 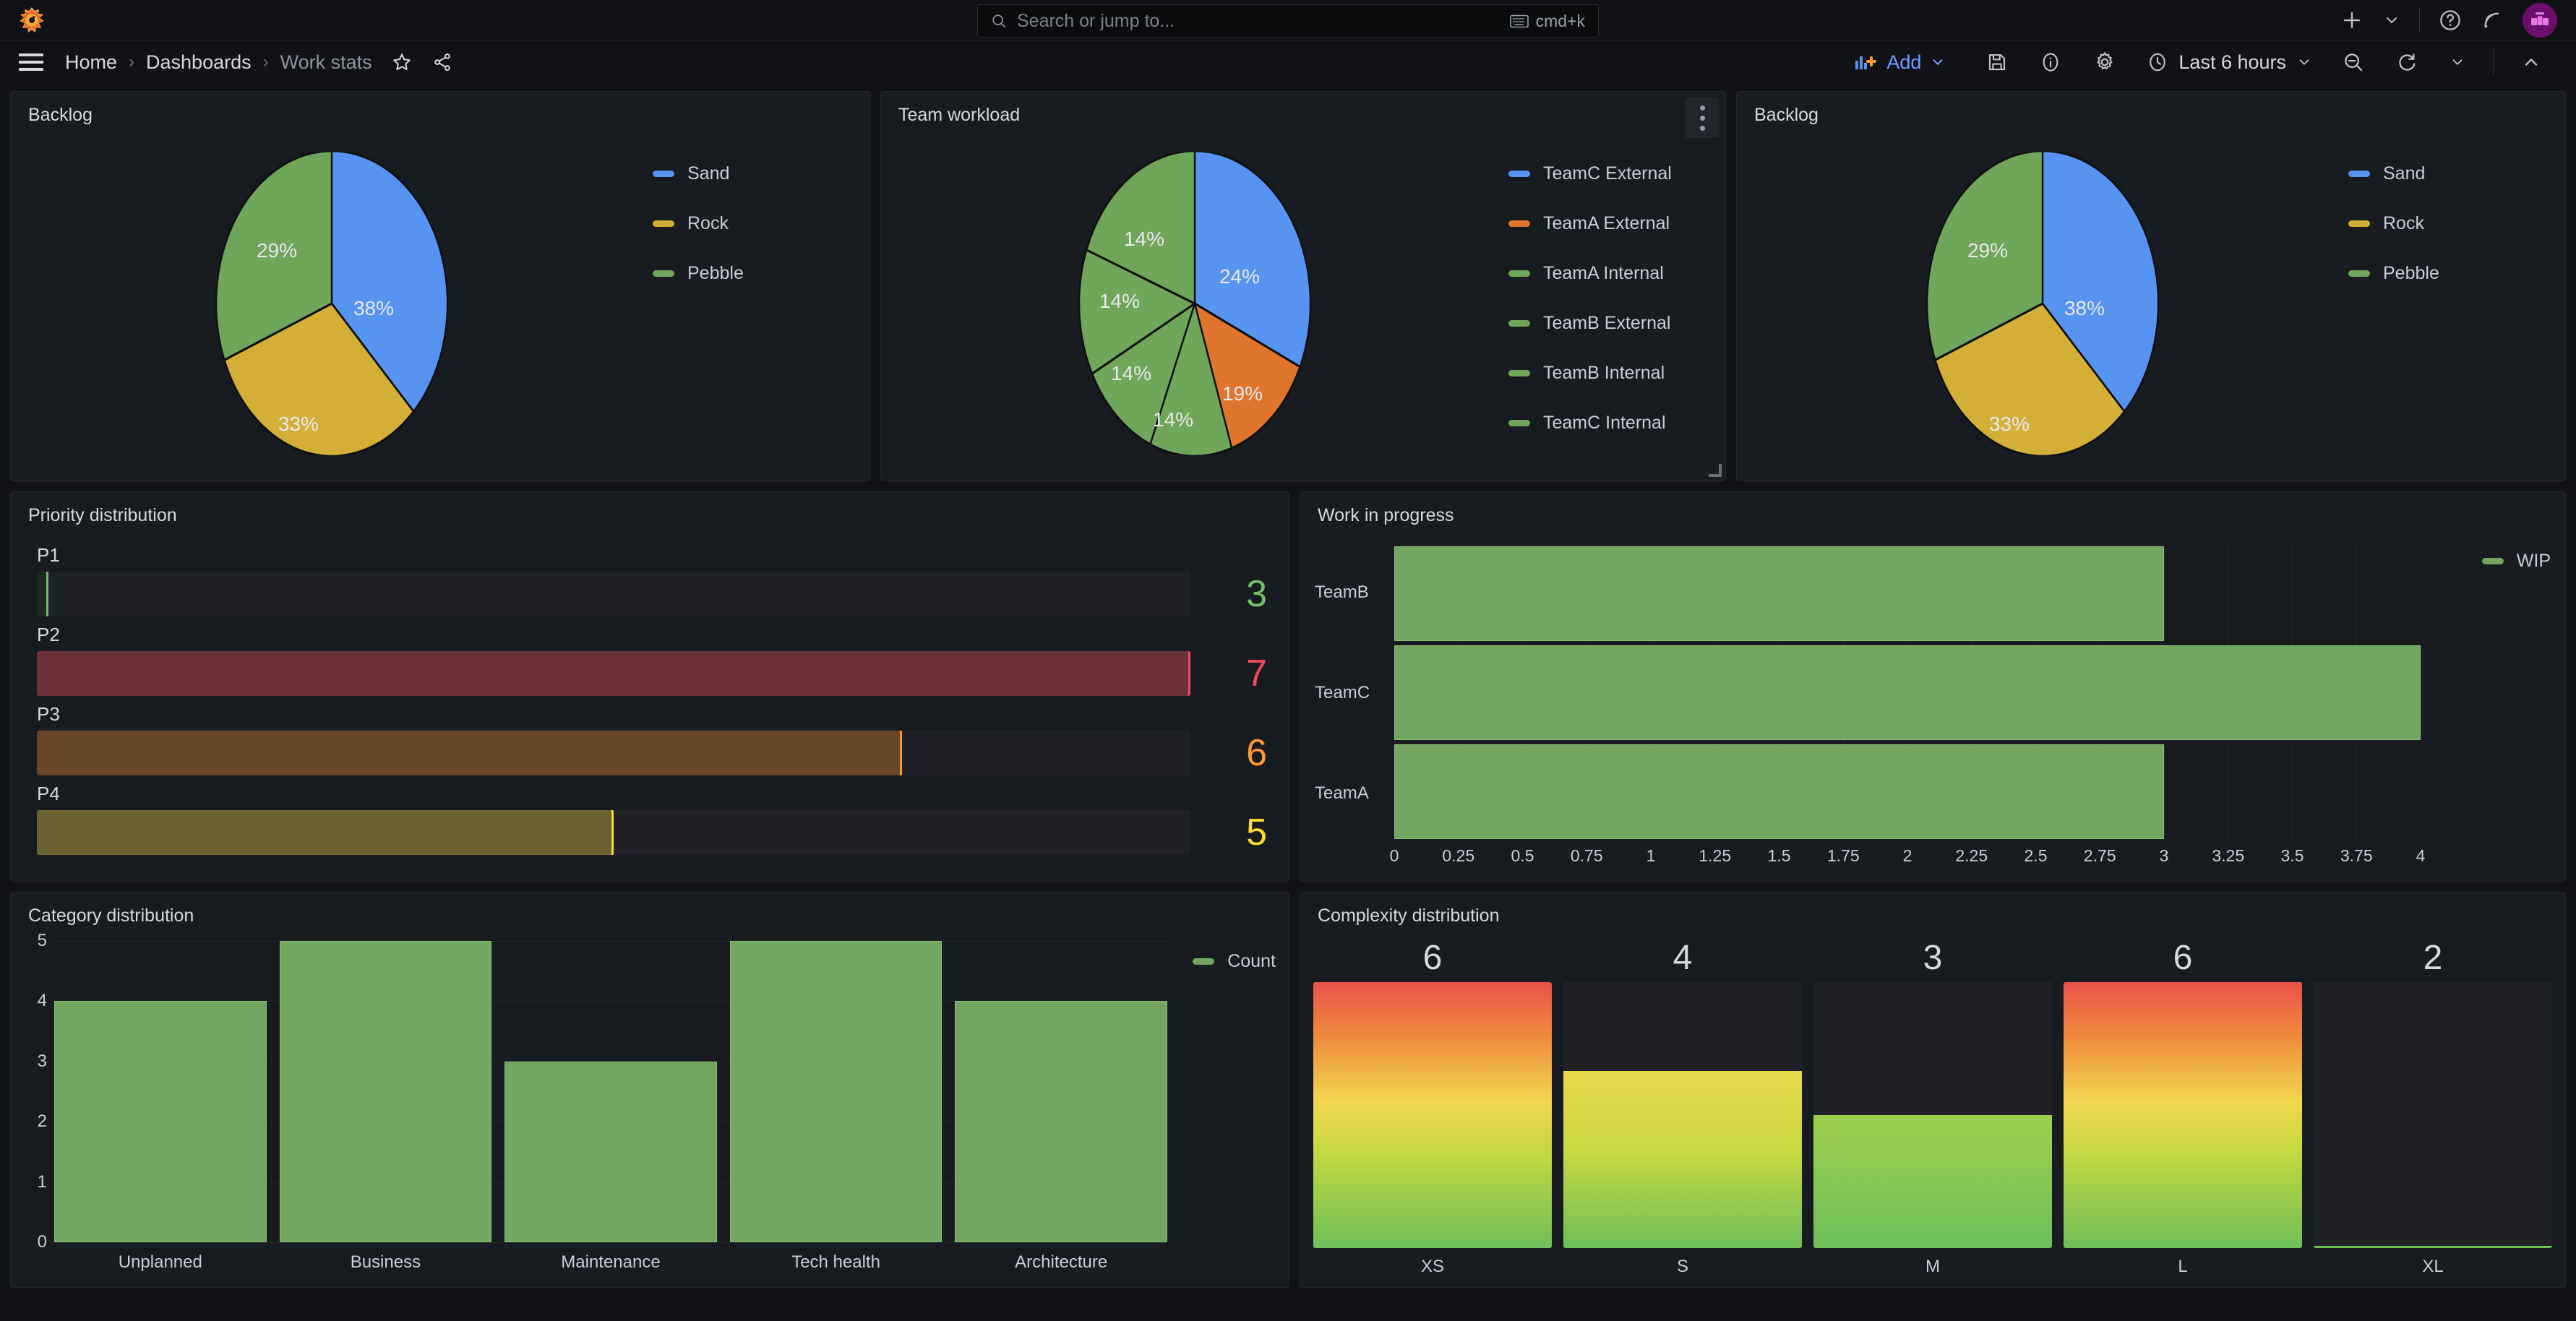 I want to click on vbar-plot: 0 1 2 3 4 5, so click(x=595, y=1091).